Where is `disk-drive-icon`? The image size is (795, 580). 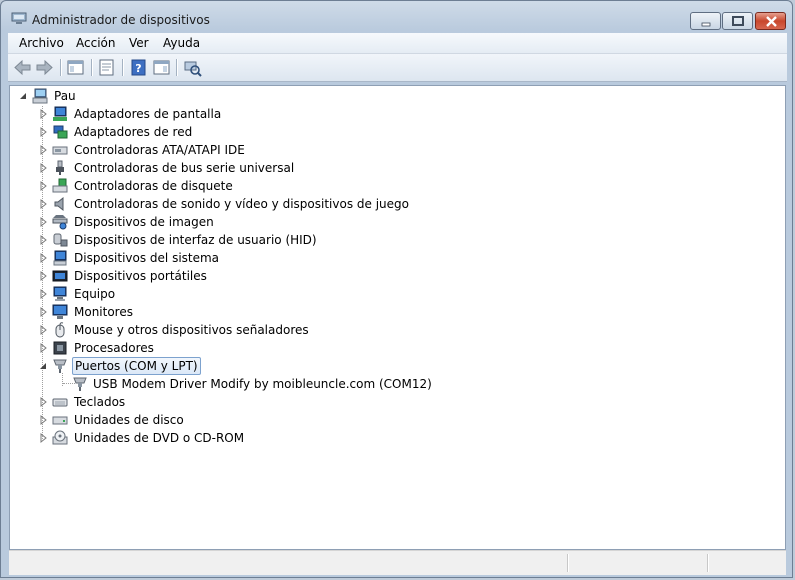
disk-drive-icon is located at coordinates (60, 420).